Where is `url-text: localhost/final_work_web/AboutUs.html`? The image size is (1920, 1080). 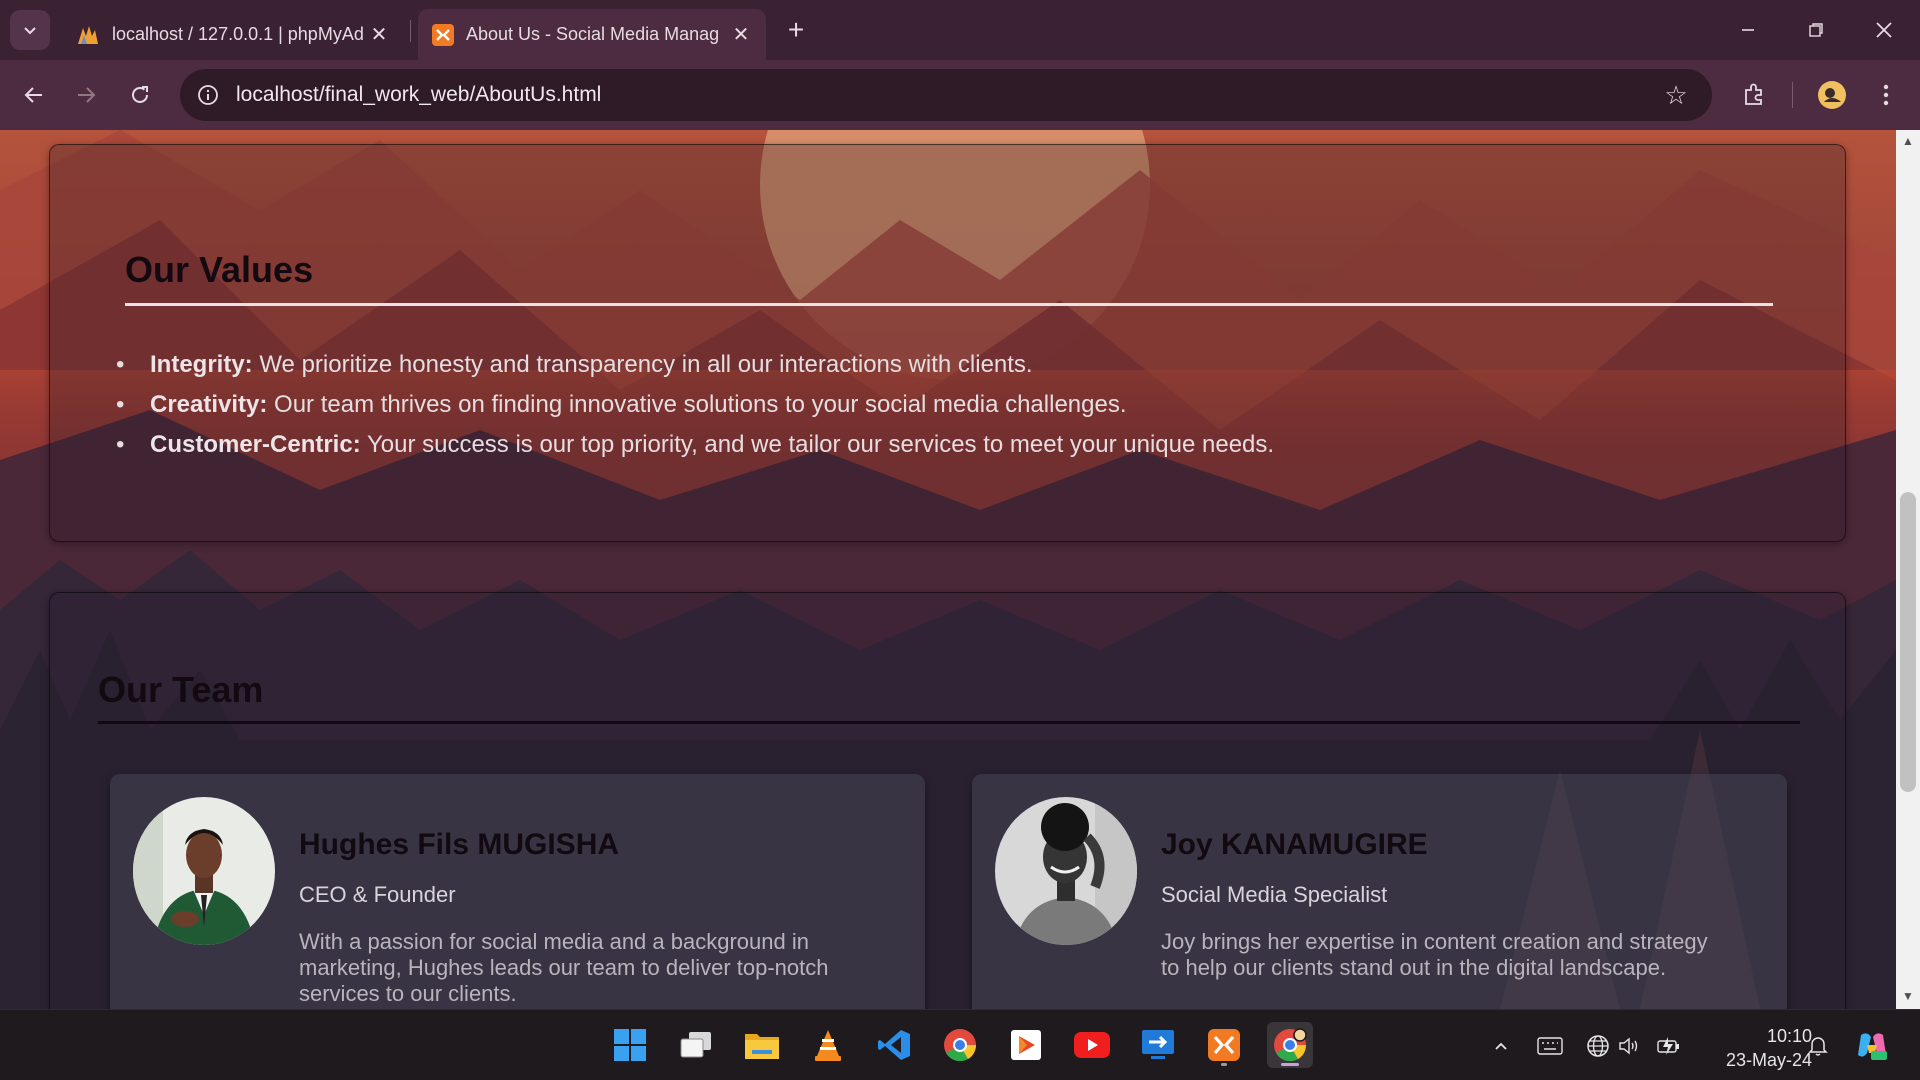
url-text: localhost/final_work_web/AboutUs.html is located at coordinates (419, 94).